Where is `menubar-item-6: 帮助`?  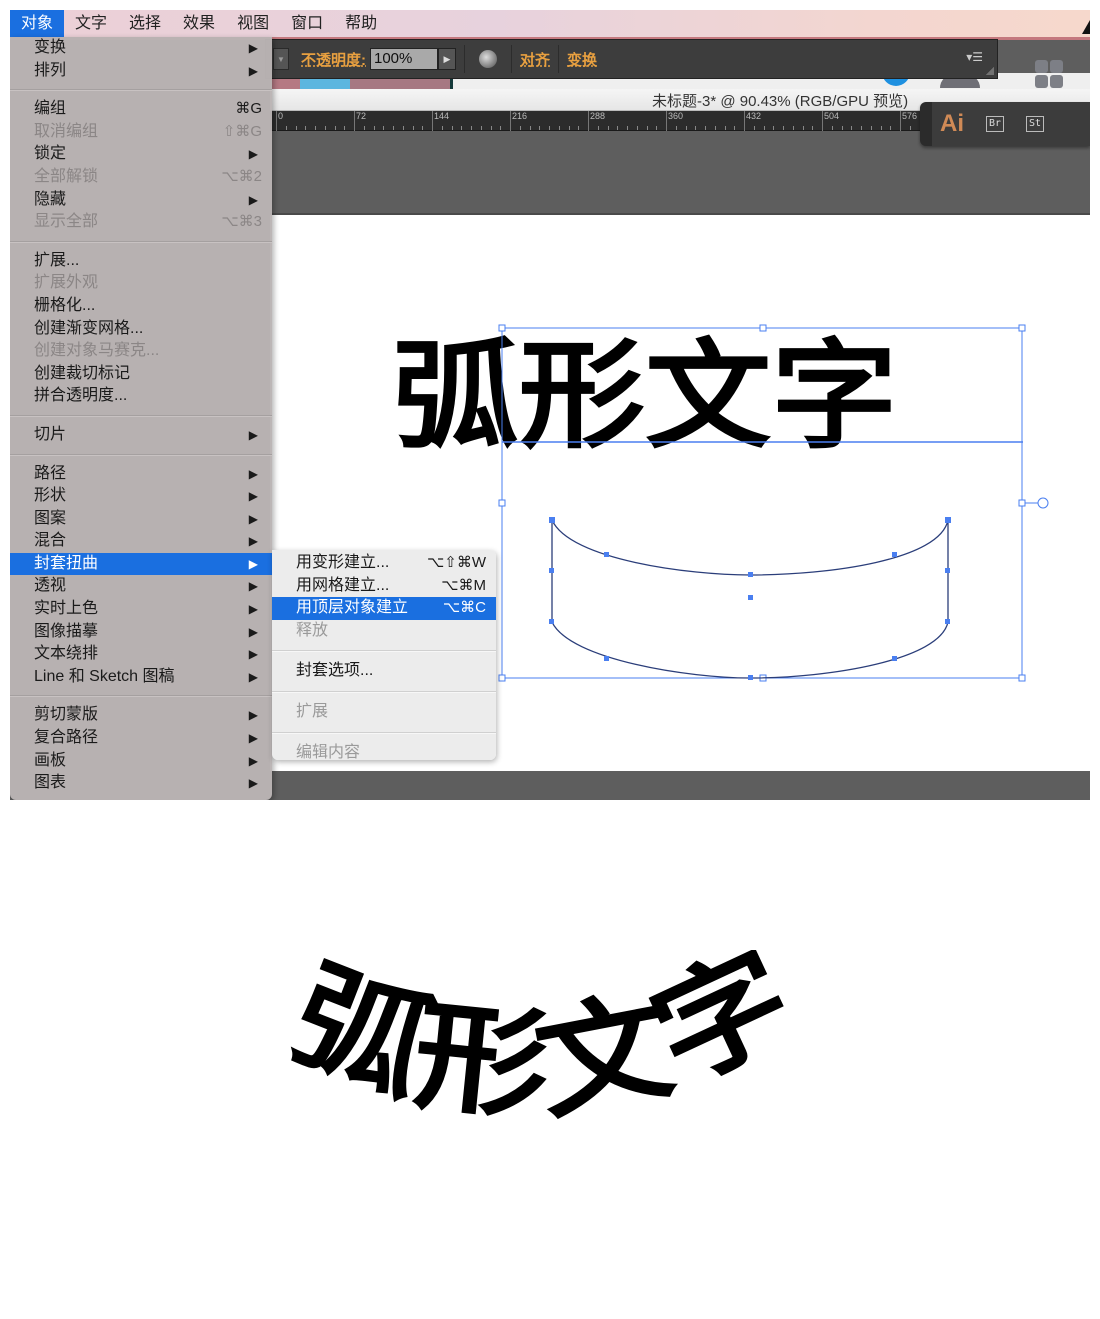 menubar-item-6: 帮助 is located at coordinates (361, 23).